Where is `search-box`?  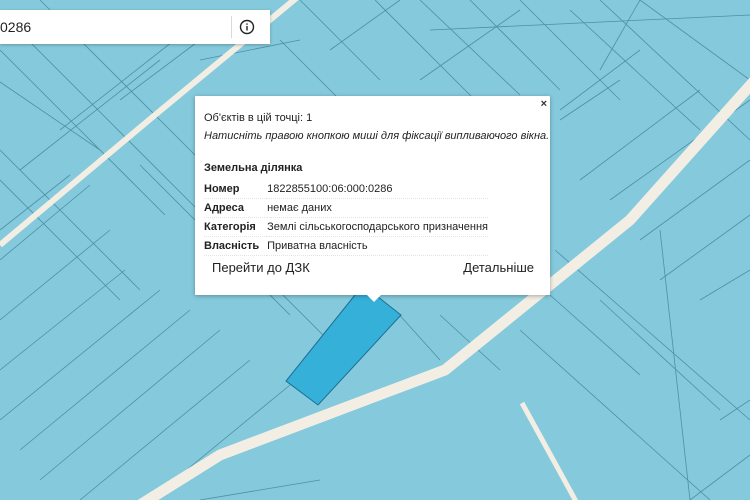 search-box is located at coordinates (135, 27).